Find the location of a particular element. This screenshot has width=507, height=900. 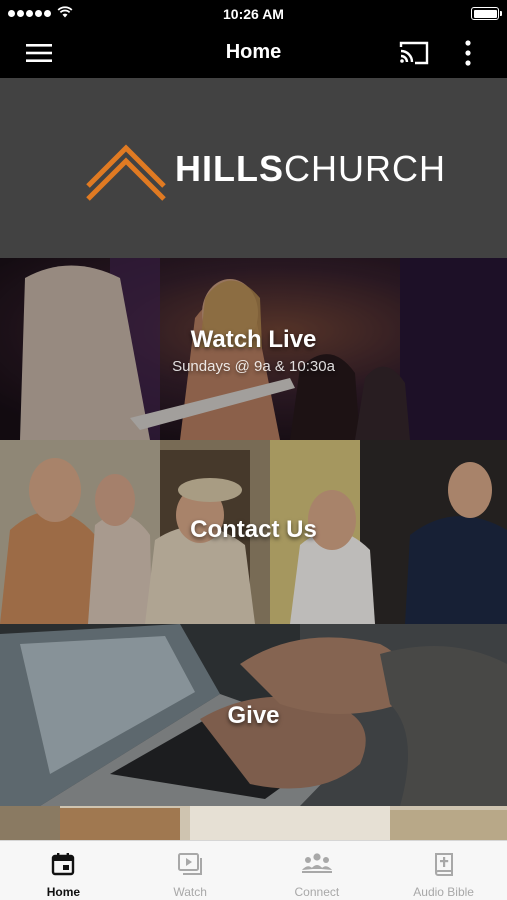

status-time: 10:26 AM is located at coordinates (253, 14).